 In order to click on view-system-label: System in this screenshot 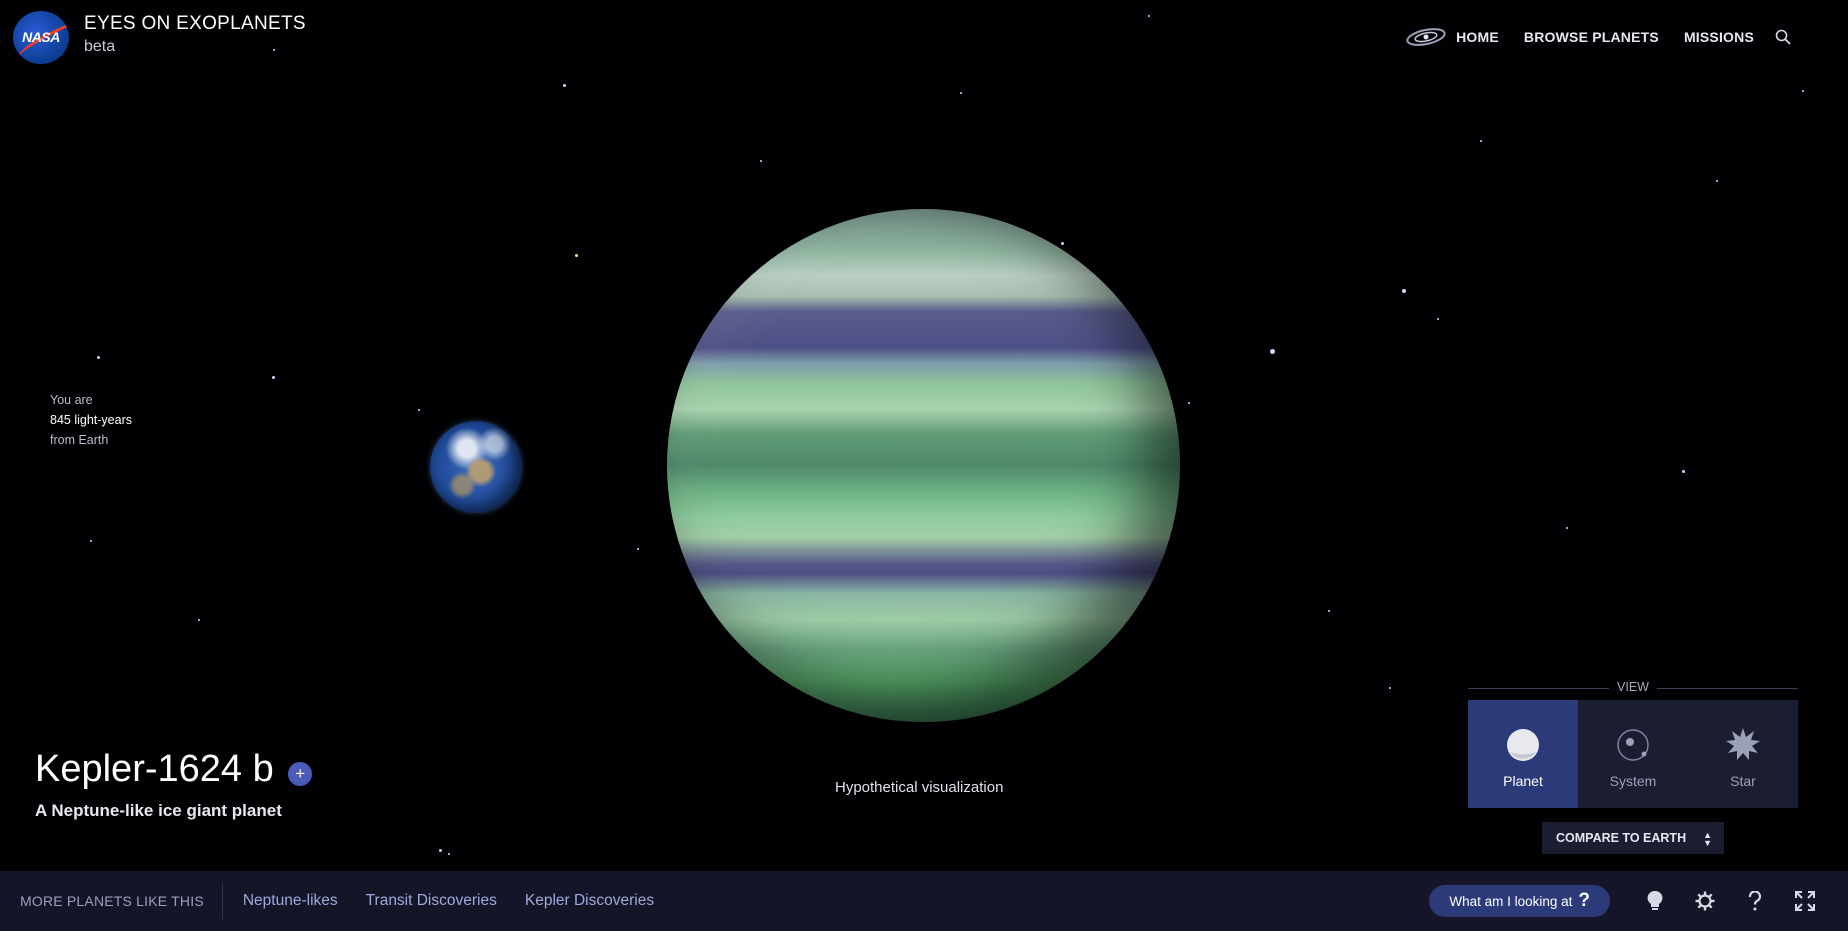, I will do `click(1633, 781)`.